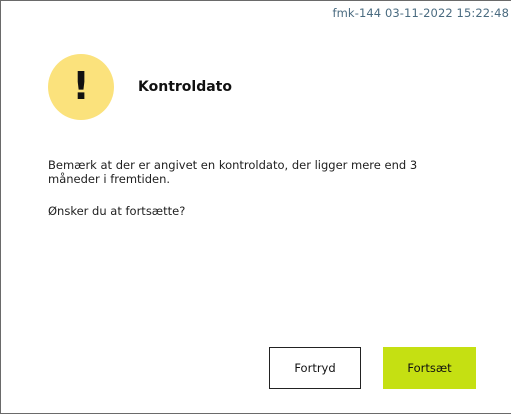 The image size is (512, 414). What do you see at coordinates (185, 87) in the screenshot?
I see `dialog-title: Kontroldato` at bounding box center [185, 87].